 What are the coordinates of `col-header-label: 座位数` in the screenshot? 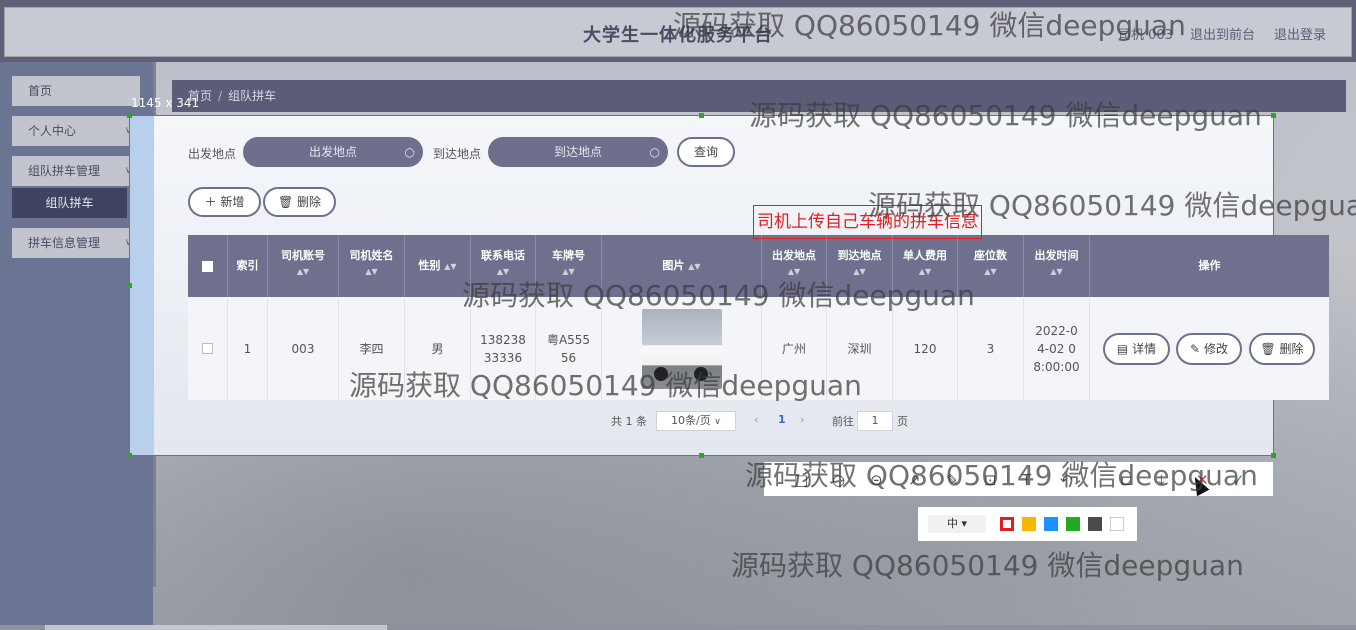 It's located at (990, 255).